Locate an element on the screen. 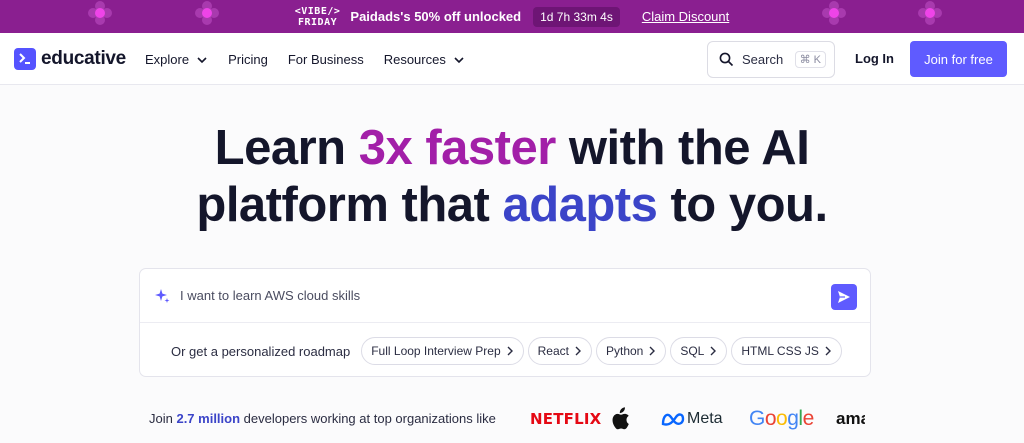  search-button: Search ⌘ K is located at coordinates (771, 59).